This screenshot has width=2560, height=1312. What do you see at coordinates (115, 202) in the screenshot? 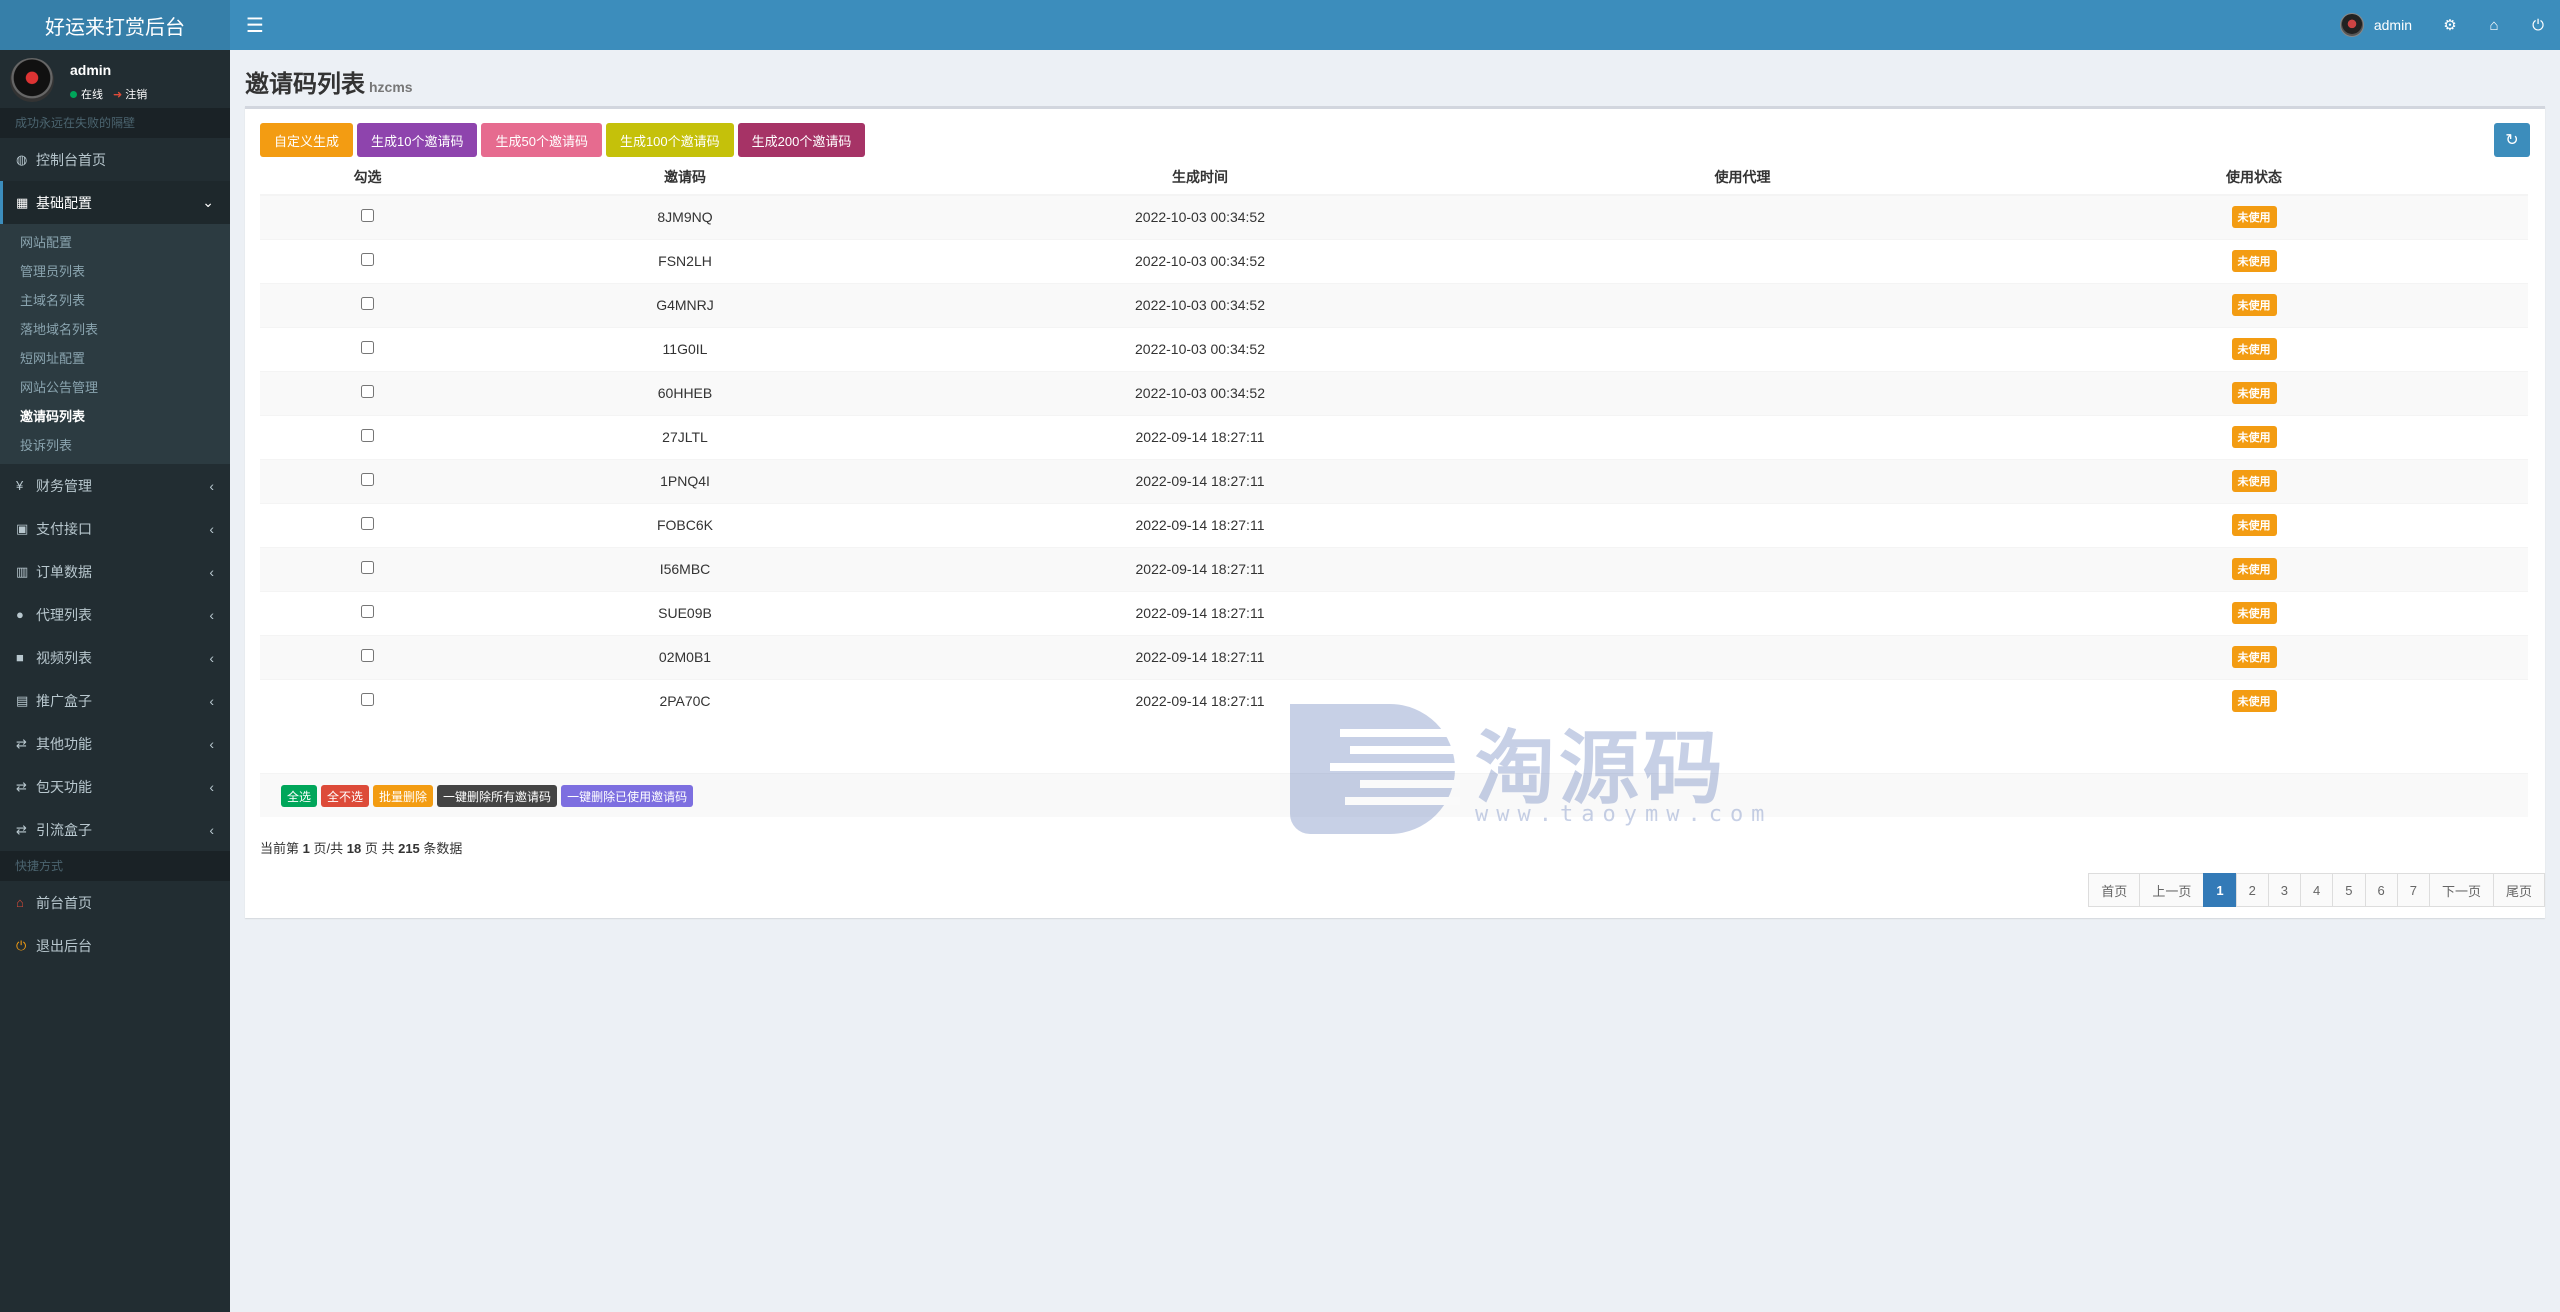
I see `sidebar-item-top-1: ▦ 基础配置 ⌄` at bounding box center [115, 202].